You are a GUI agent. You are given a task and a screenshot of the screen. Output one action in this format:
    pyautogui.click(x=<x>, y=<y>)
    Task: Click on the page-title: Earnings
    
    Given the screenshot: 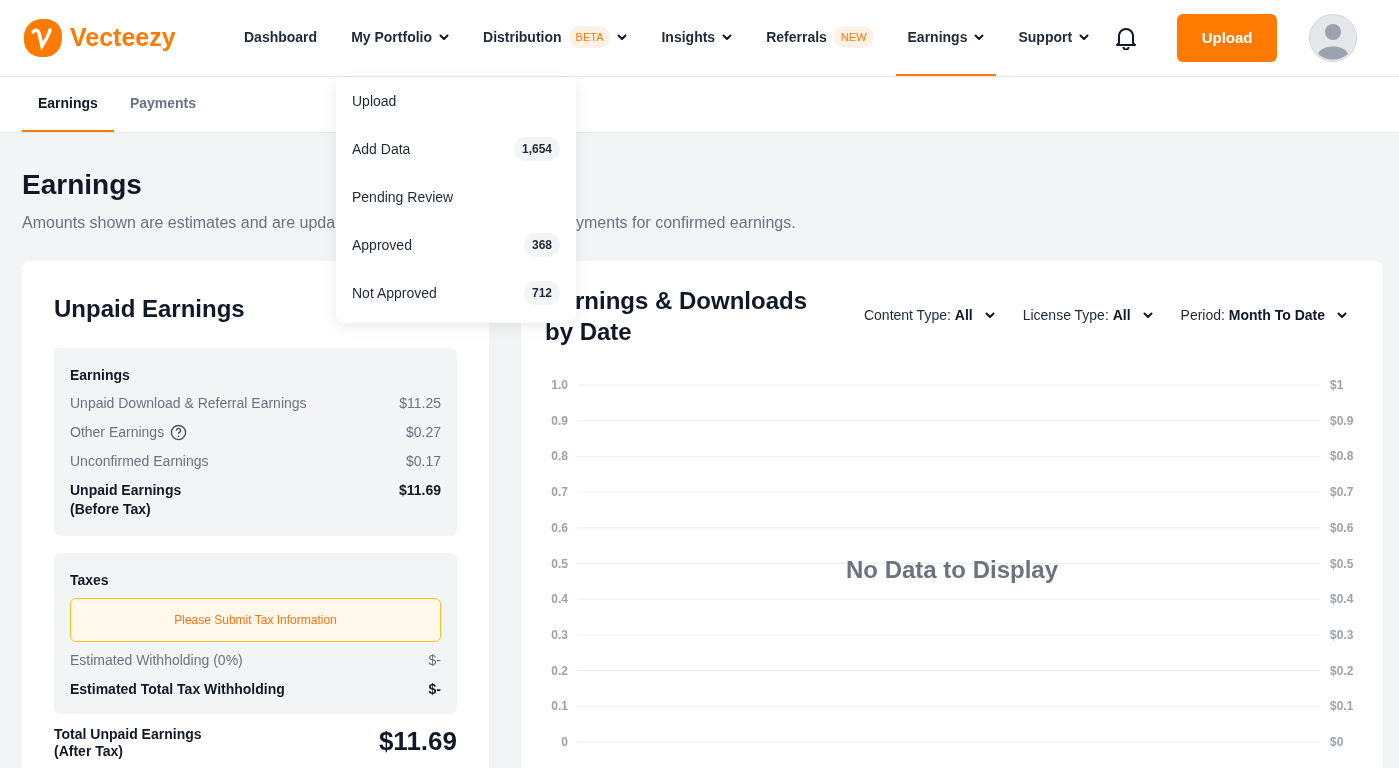 What is the action you would take?
    pyautogui.click(x=82, y=185)
    